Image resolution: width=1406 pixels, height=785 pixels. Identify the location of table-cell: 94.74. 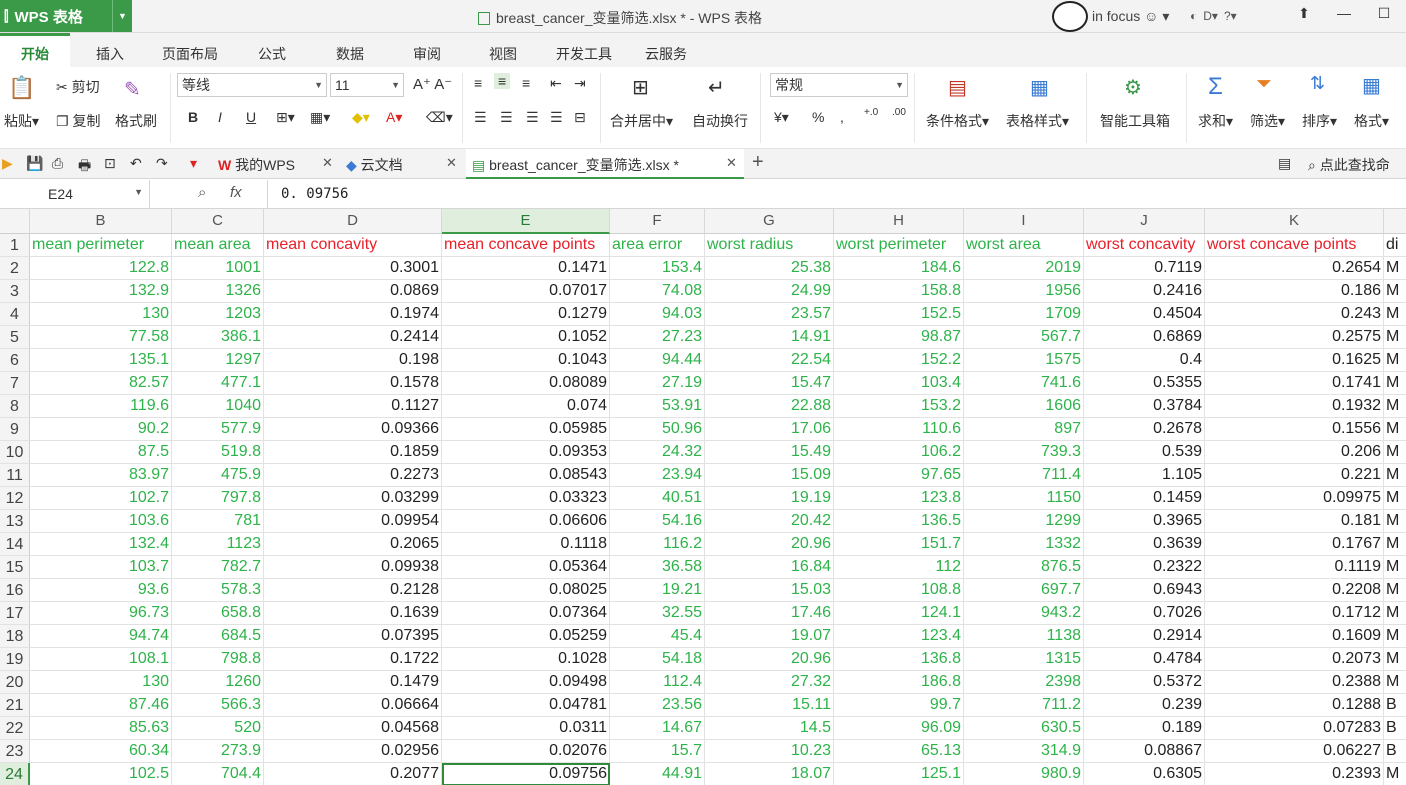
(101, 636).